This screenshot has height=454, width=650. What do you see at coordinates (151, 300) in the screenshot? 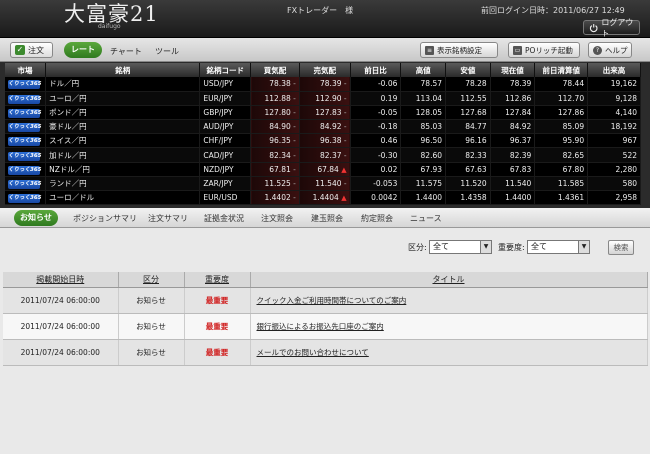
I see `news-category: お知らせ` at bounding box center [151, 300].